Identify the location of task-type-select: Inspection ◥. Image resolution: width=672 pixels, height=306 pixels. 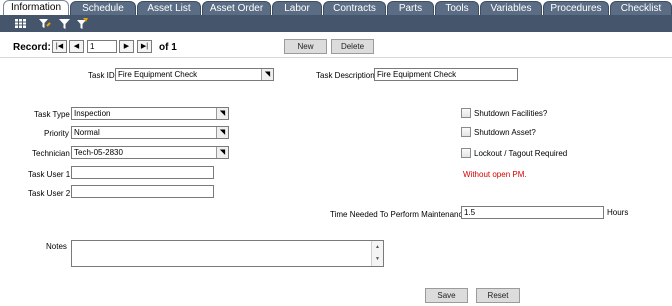
(150, 113).